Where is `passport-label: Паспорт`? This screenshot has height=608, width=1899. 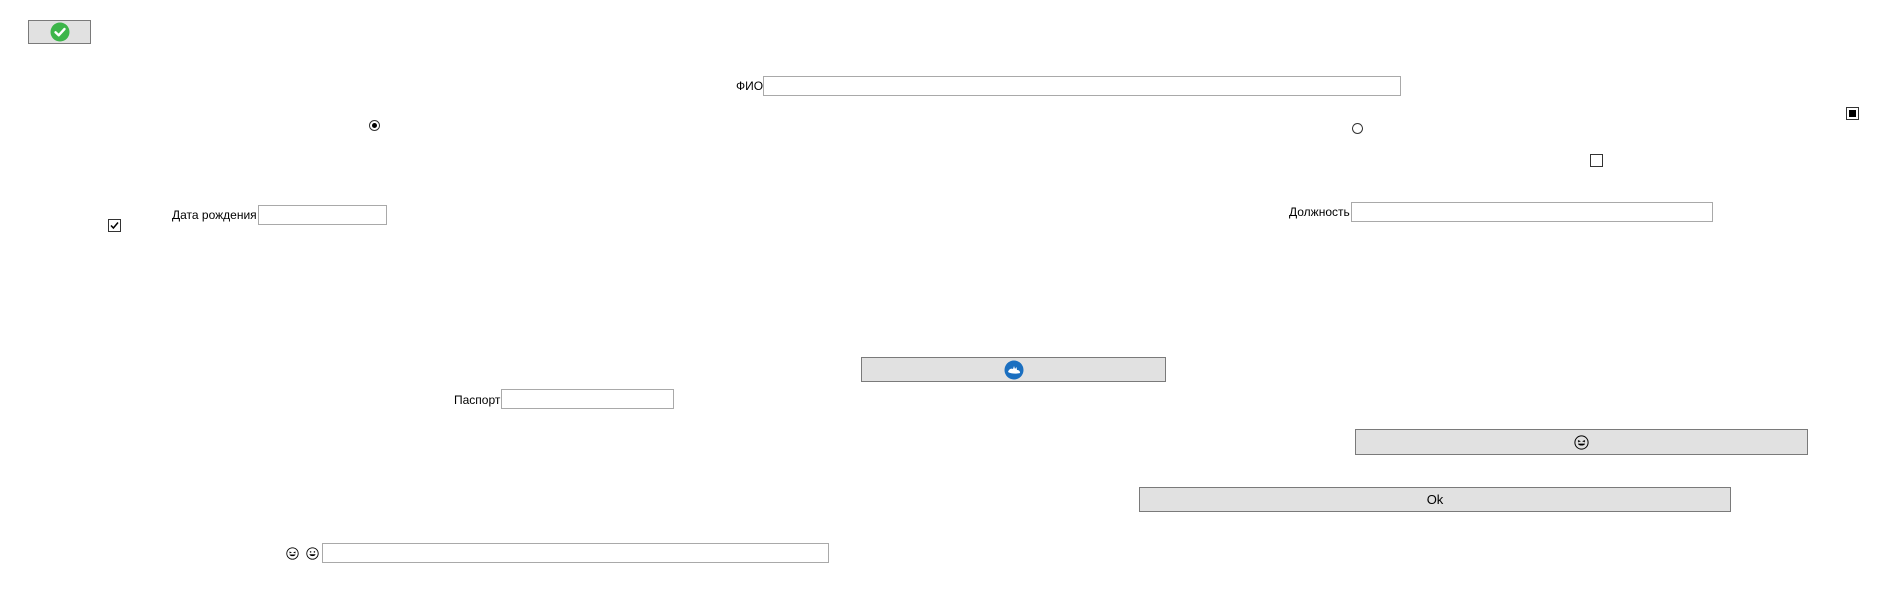
passport-label: Паспорт is located at coordinates (477, 400).